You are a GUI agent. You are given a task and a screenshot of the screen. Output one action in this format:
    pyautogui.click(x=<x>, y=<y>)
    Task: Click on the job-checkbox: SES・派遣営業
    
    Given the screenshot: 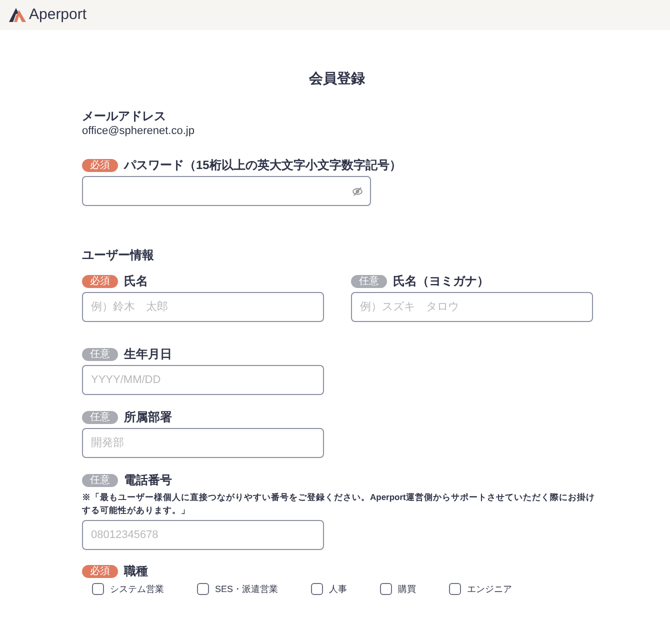 What is the action you would take?
    pyautogui.click(x=237, y=589)
    